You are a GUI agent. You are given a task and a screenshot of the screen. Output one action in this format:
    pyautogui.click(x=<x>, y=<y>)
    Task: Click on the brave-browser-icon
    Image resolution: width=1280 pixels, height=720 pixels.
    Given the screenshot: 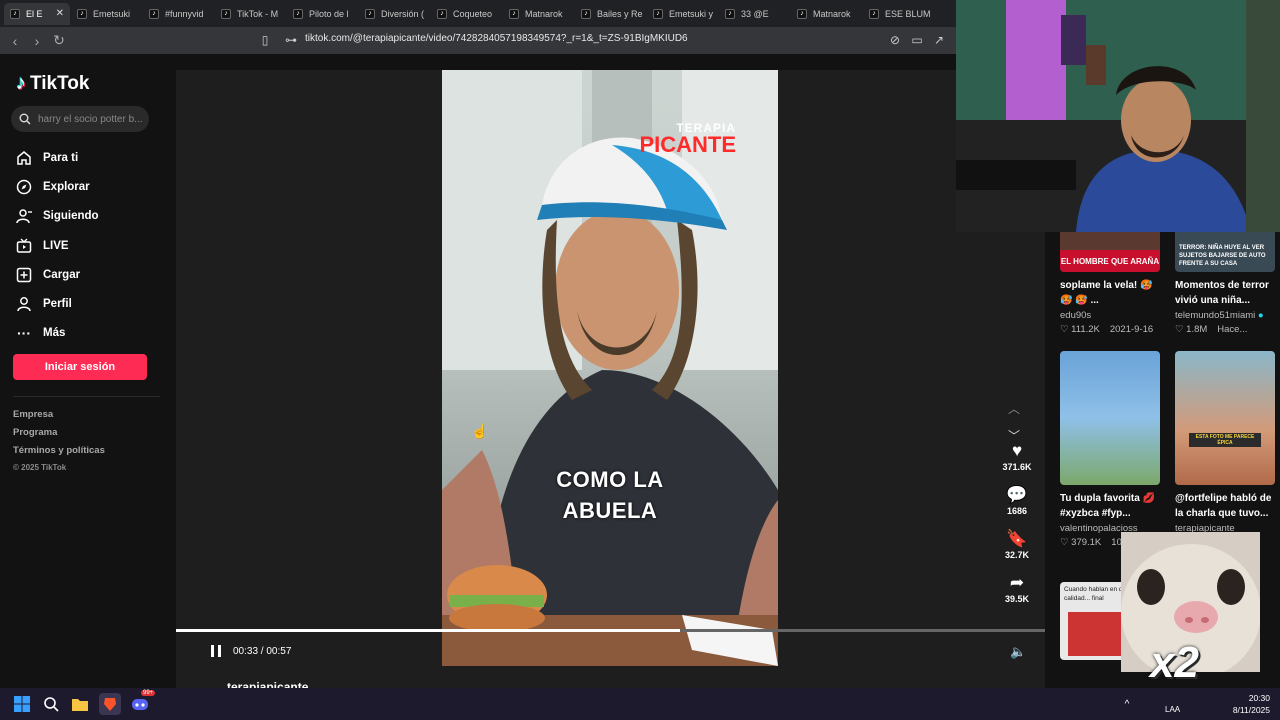 What is the action you would take?
    pyautogui.click(x=110, y=704)
    